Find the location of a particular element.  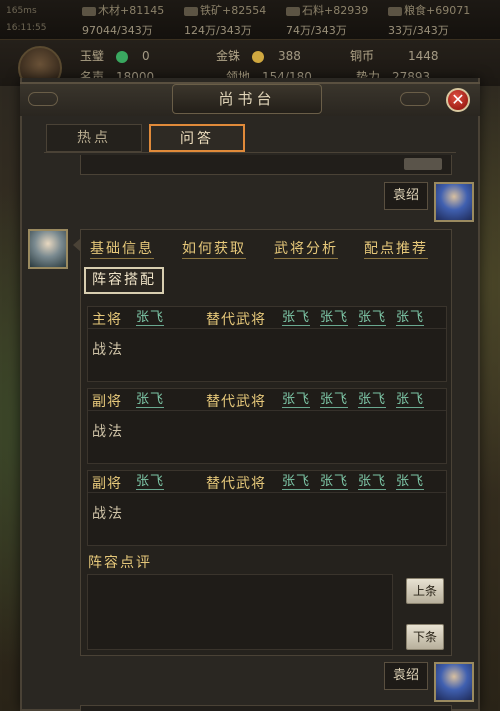

resource-amount: 124万/343万 is located at coordinates (218, 30).